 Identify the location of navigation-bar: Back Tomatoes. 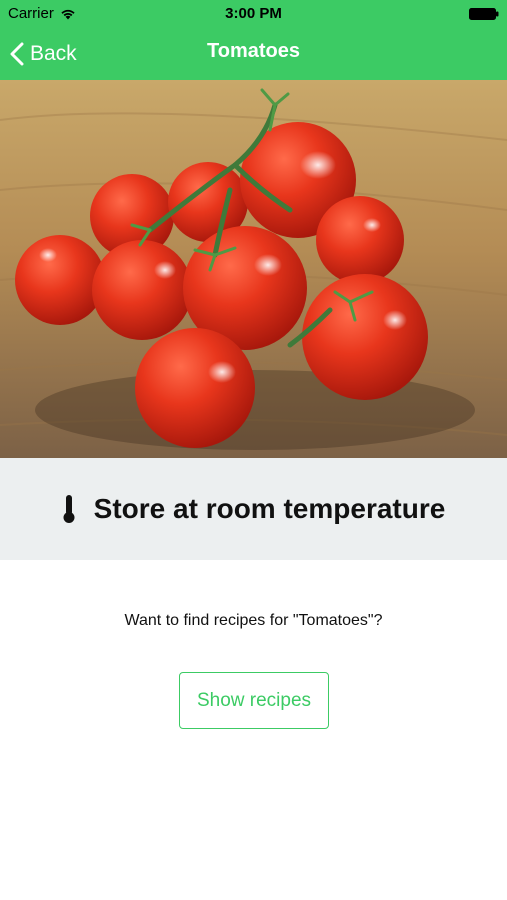
(253, 54).